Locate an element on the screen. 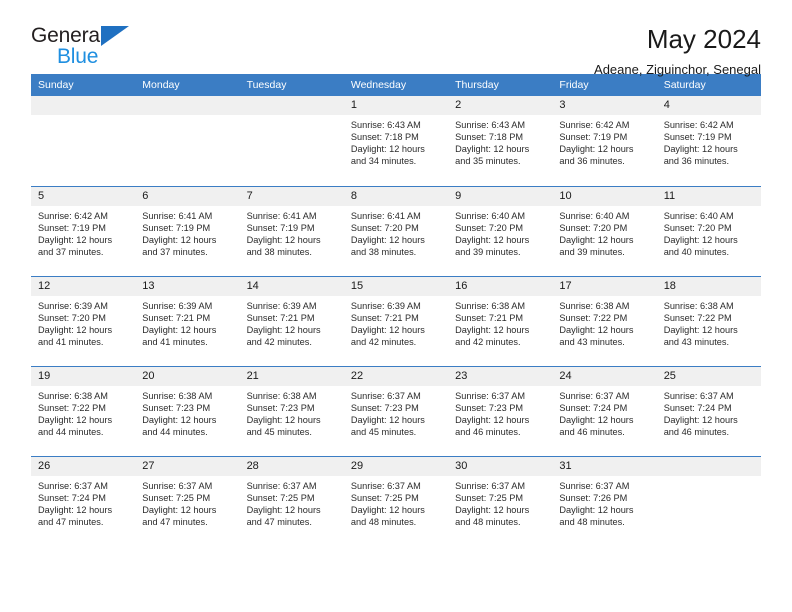 The height and width of the screenshot is (612, 792). daylight-text-line2: and 41 minutes. is located at coordinates (71, 341).